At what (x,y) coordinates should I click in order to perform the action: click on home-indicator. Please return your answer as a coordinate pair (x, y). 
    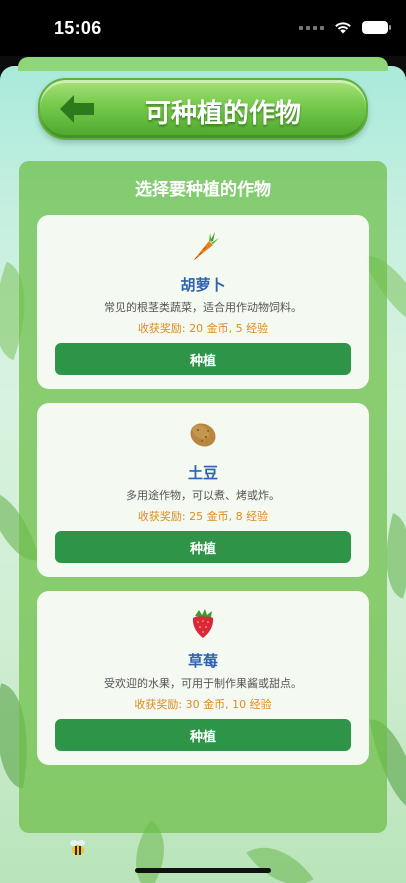
    Looking at the image, I should click on (203, 870).